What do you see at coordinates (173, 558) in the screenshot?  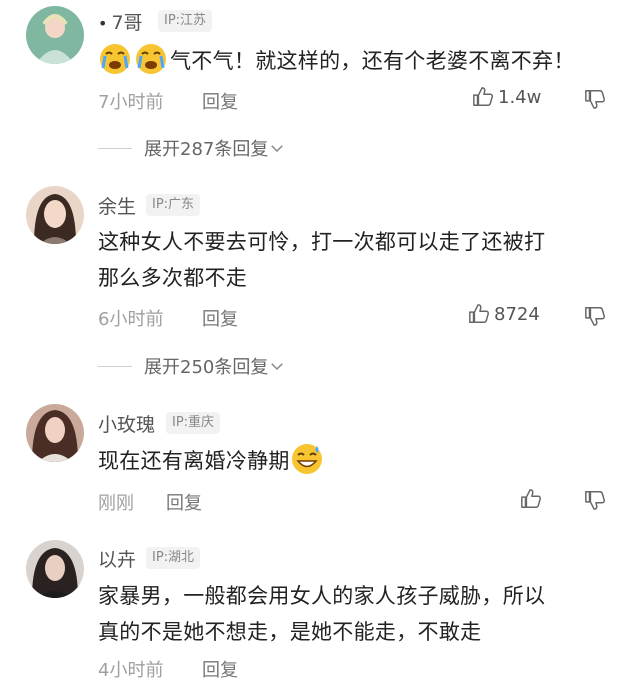 I see `ip-location-tag: IP:湖北` at bounding box center [173, 558].